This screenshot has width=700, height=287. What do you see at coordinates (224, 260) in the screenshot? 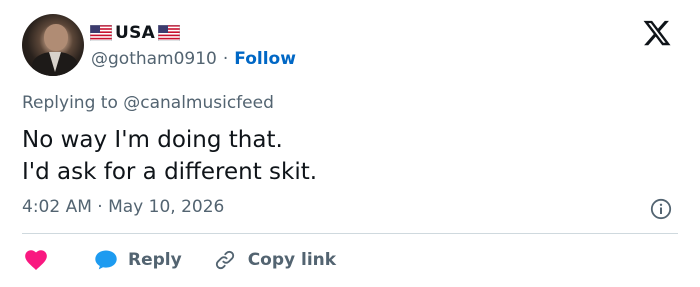
I see `link-icon` at bounding box center [224, 260].